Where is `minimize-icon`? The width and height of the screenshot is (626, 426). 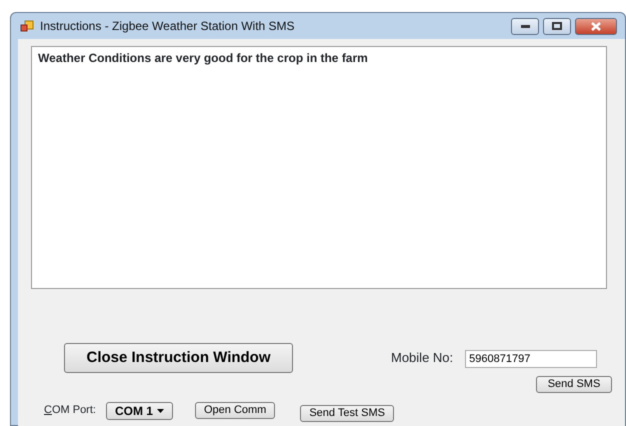
minimize-icon is located at coordinates (525, 26).